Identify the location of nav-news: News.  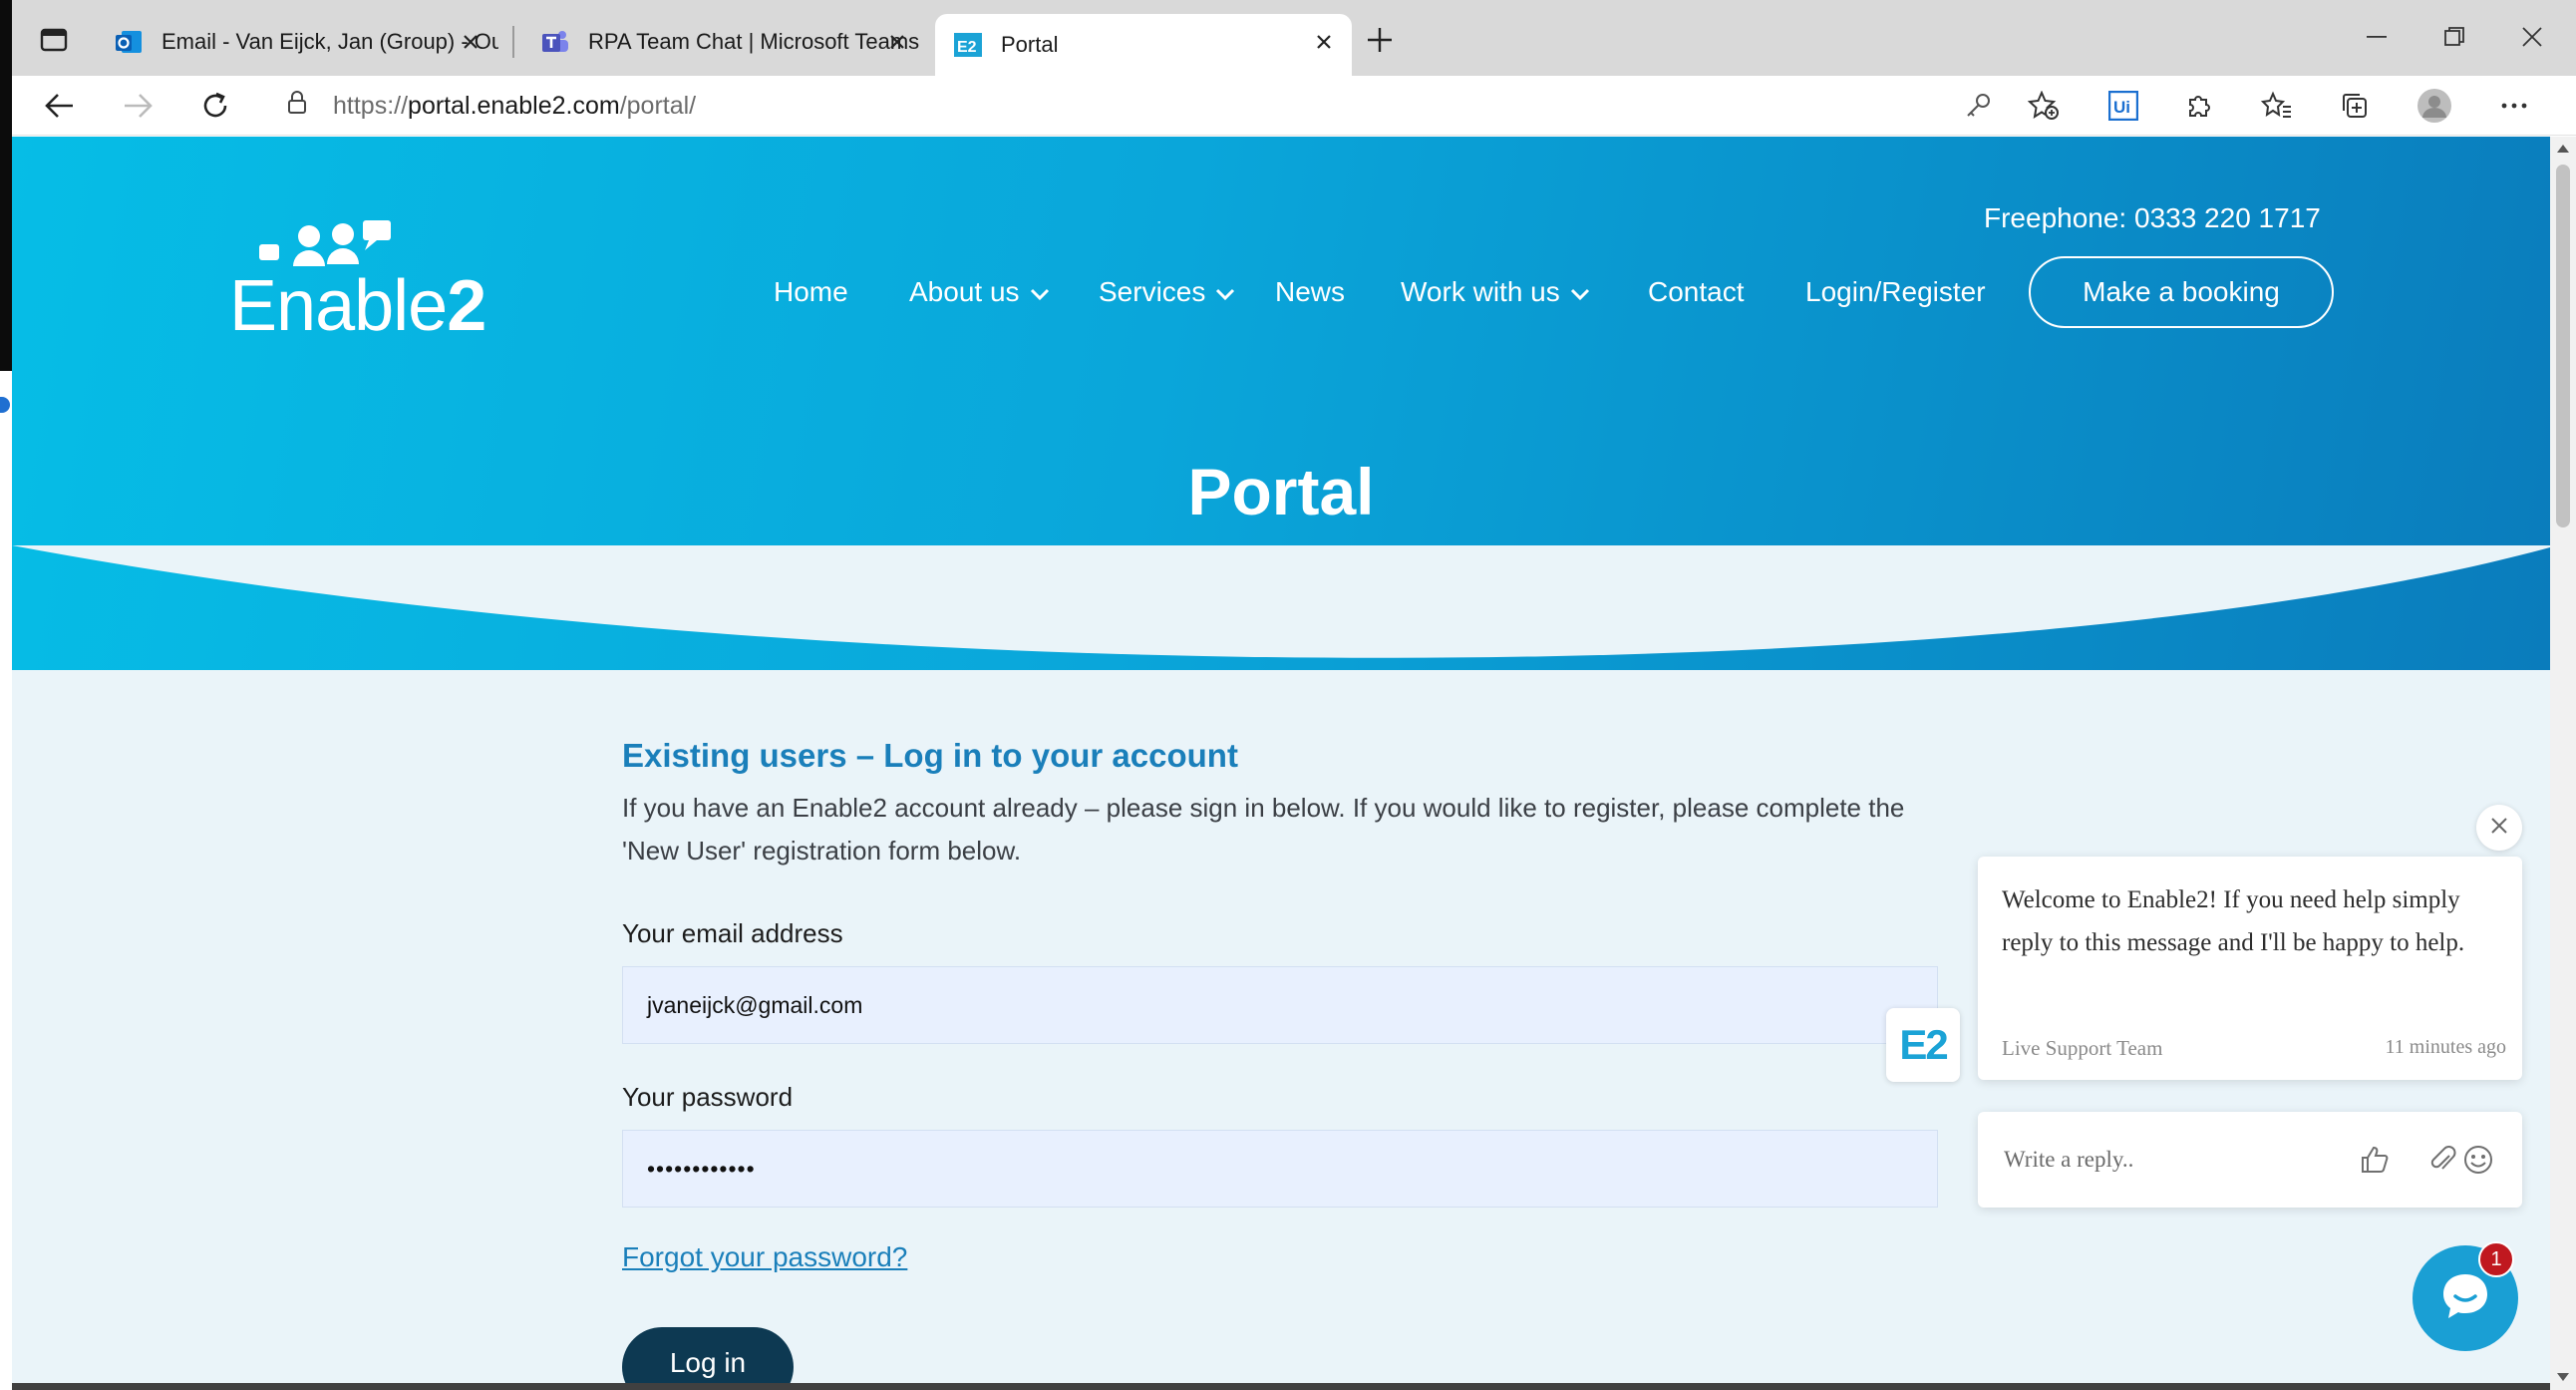
(1310, 292).